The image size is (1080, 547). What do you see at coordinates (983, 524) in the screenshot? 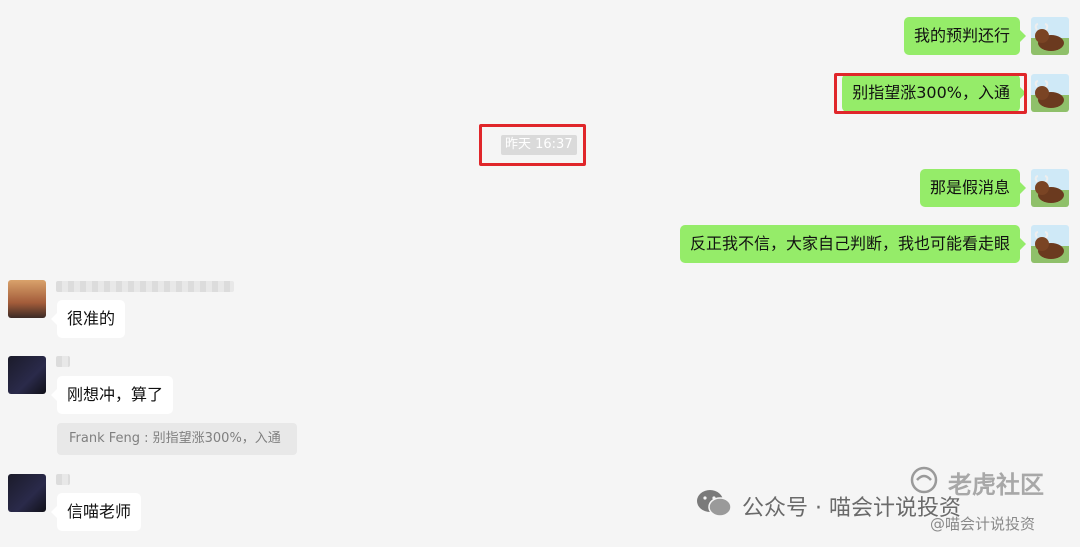
I see `watermark-handle: @喵会计说投资` at bounding box center [983, 524].